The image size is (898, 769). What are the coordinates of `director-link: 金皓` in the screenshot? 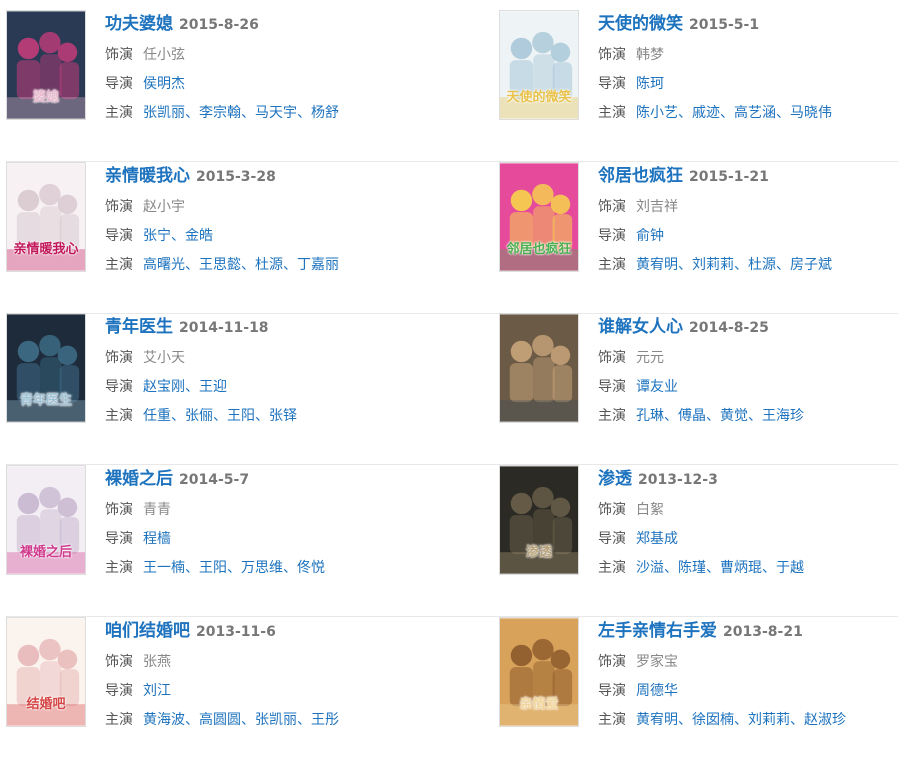 It's located at (199, 236).